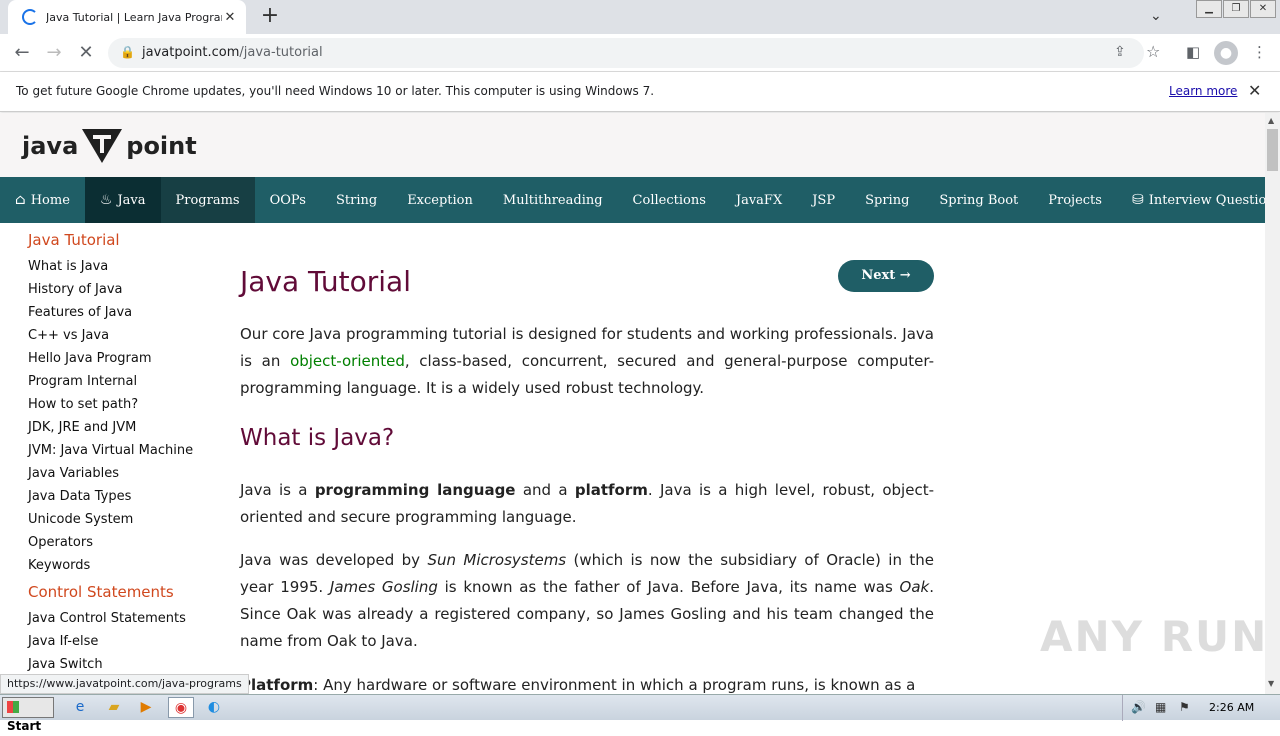 Image resolution: width=1280 pixels, height=736 pixels. Describe the element at coordinates (270, 17) in the screenshot. I see `new-tab-button: +` at that location.